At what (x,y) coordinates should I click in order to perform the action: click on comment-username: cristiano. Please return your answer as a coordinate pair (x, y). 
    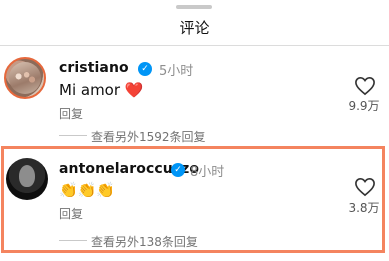
    Looking at the image, I should click on (94, 68).